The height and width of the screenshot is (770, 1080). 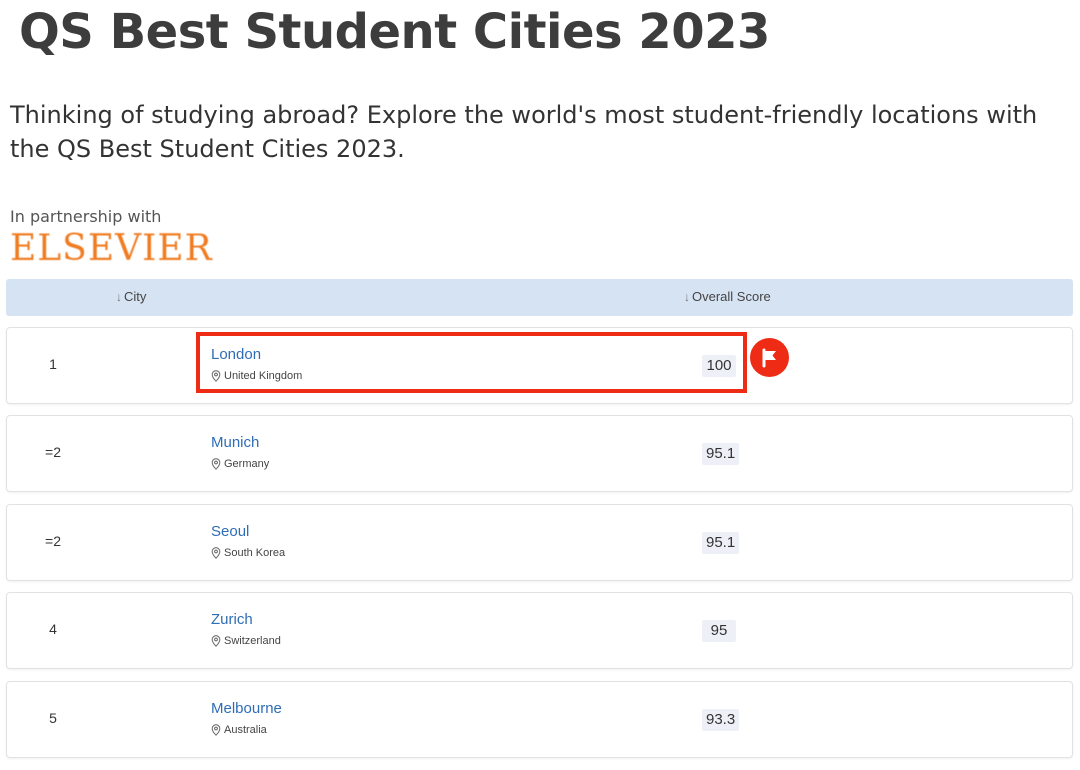 What do you see at coordinates (230, 531) in the screenshot?
I see `city-link: Seoul` at bounding box center [230, 531].